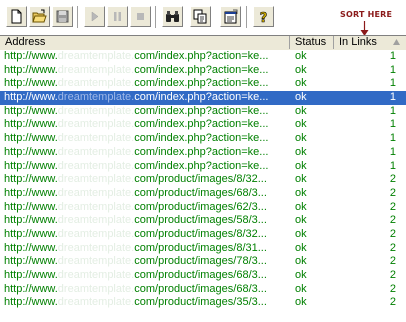 This screenshot has height=322, width=406. Describe the element at coordinates (396, 42) in the screenshot. I see `sort-ascending-icon` at that location.